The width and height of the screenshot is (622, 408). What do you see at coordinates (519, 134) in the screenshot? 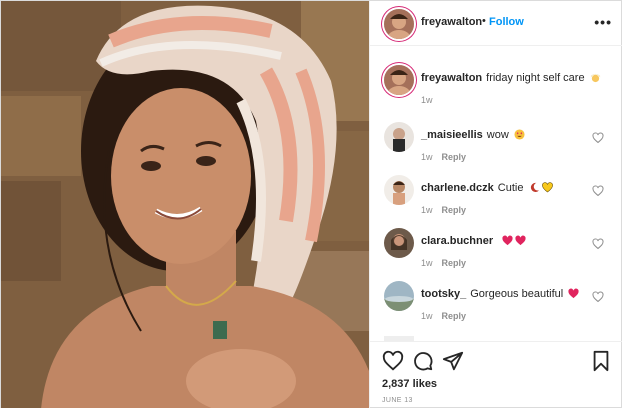
I see `heart-eyes-emoji` at bounding box center [519, 134].